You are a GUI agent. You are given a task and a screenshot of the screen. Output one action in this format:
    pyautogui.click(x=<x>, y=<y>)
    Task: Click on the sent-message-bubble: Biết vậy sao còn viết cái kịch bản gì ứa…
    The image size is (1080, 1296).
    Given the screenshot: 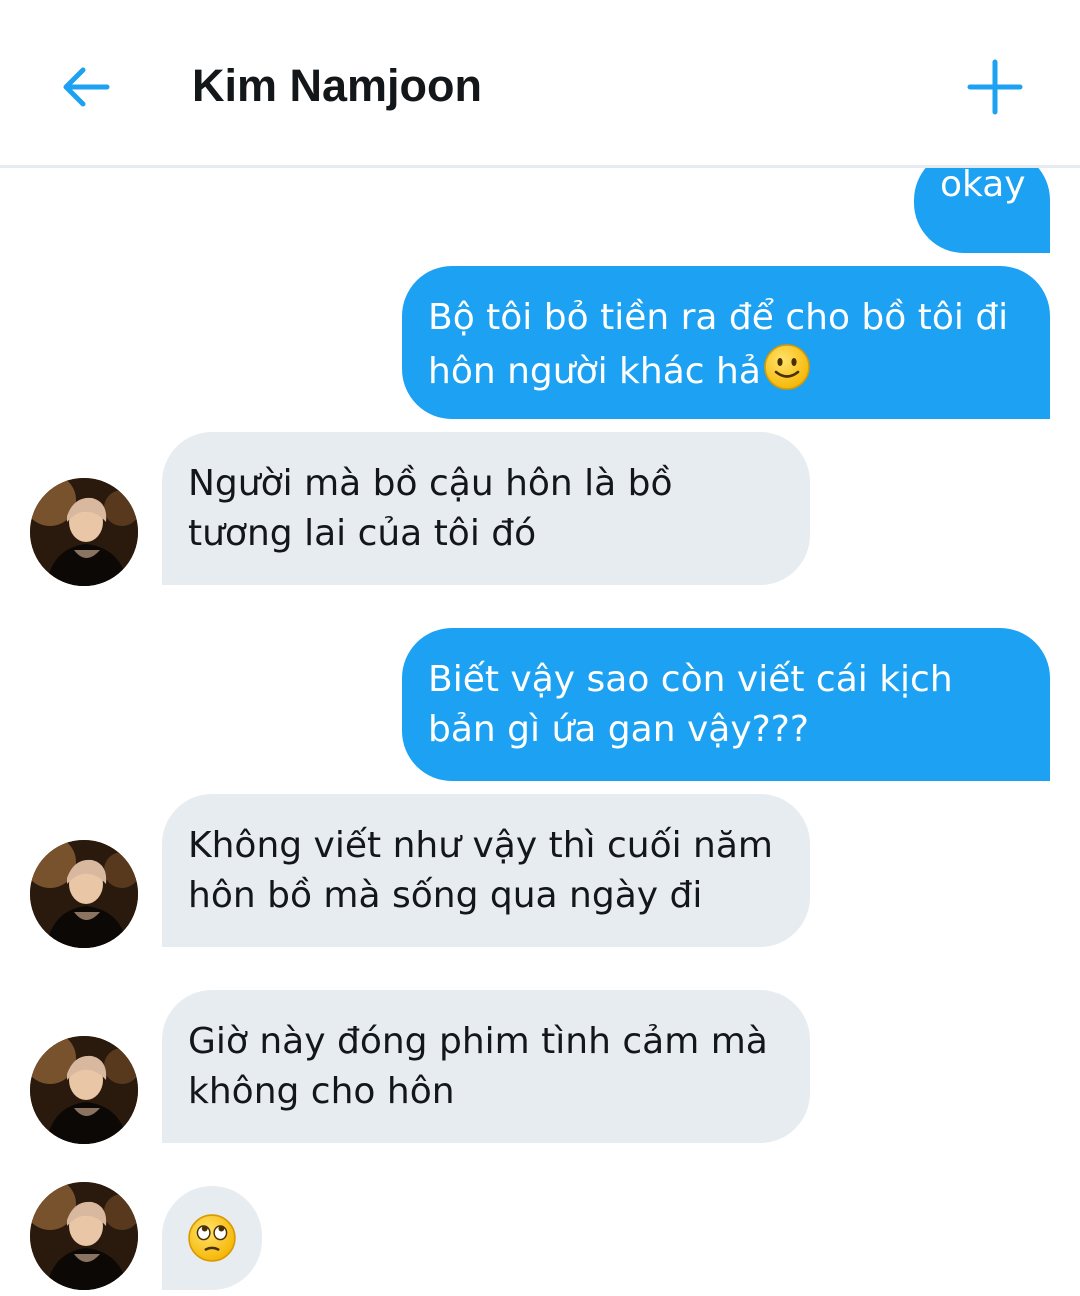 What is the action you would take?
    pyautogui.click(x=726, y=704)
    